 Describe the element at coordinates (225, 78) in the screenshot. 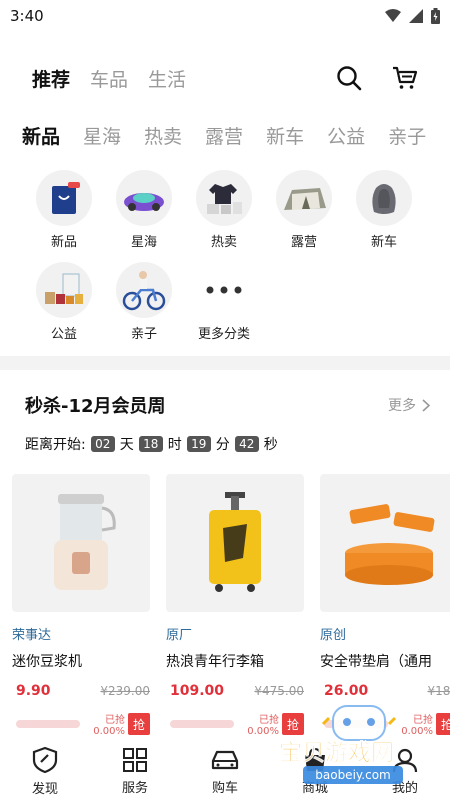

I see `top-nav: 推荐 车品 生活` at that location.